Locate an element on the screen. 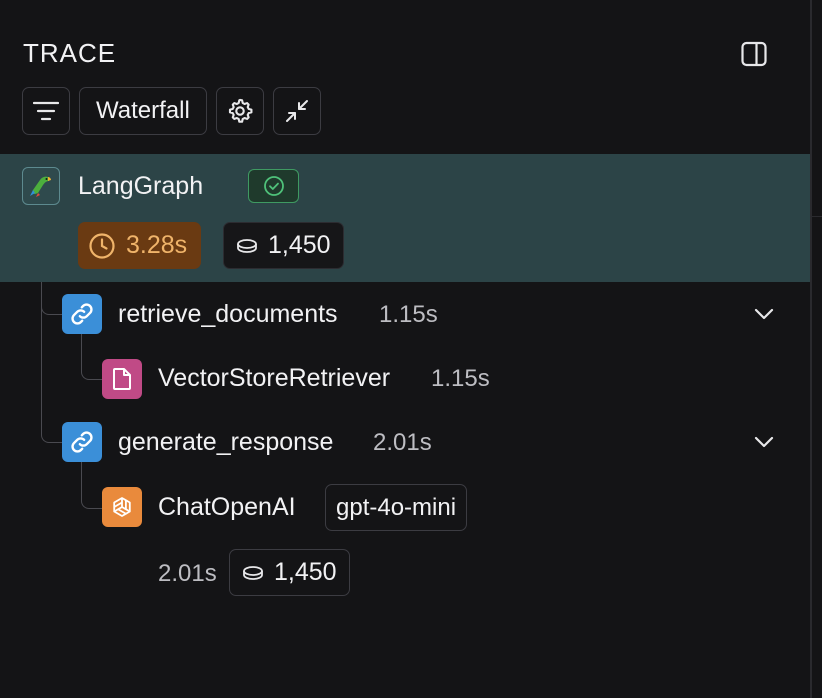 The height and width of the screenshot is (698, 822). sidebar-toggle-button is located at coordinates (754, 54).